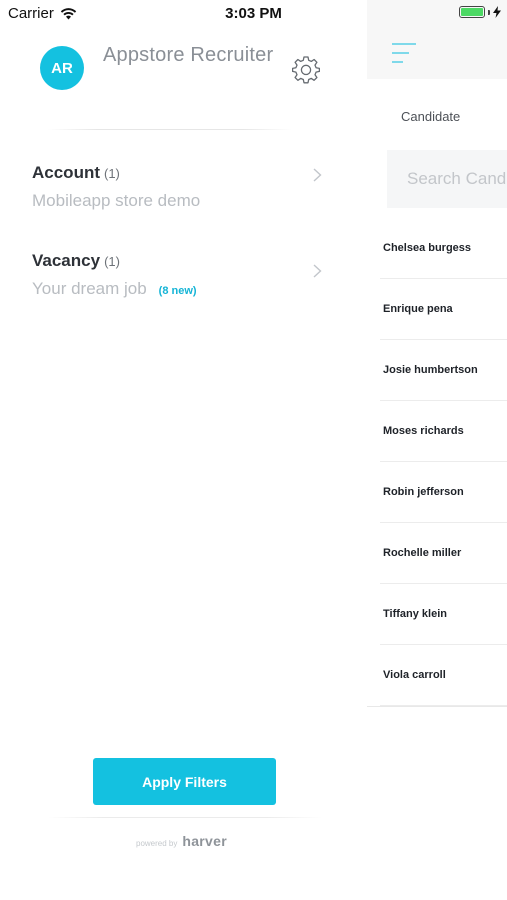 This screenshot has width=507, height=900. Describe the element at coordinates (66, 260) in the screenshot. I see `filter-title: Vacancy` at that location.